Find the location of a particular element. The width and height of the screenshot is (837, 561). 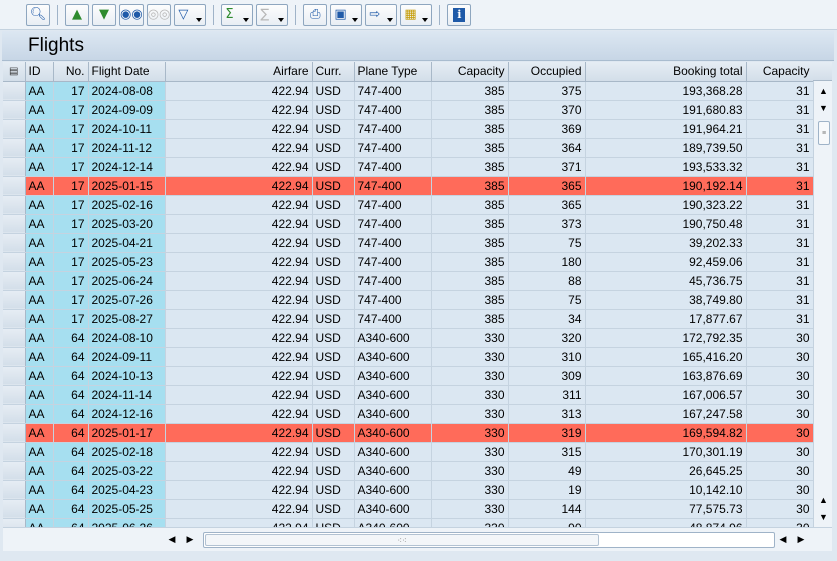

cell-occupied: 90 is located at coordinates (547, 522).